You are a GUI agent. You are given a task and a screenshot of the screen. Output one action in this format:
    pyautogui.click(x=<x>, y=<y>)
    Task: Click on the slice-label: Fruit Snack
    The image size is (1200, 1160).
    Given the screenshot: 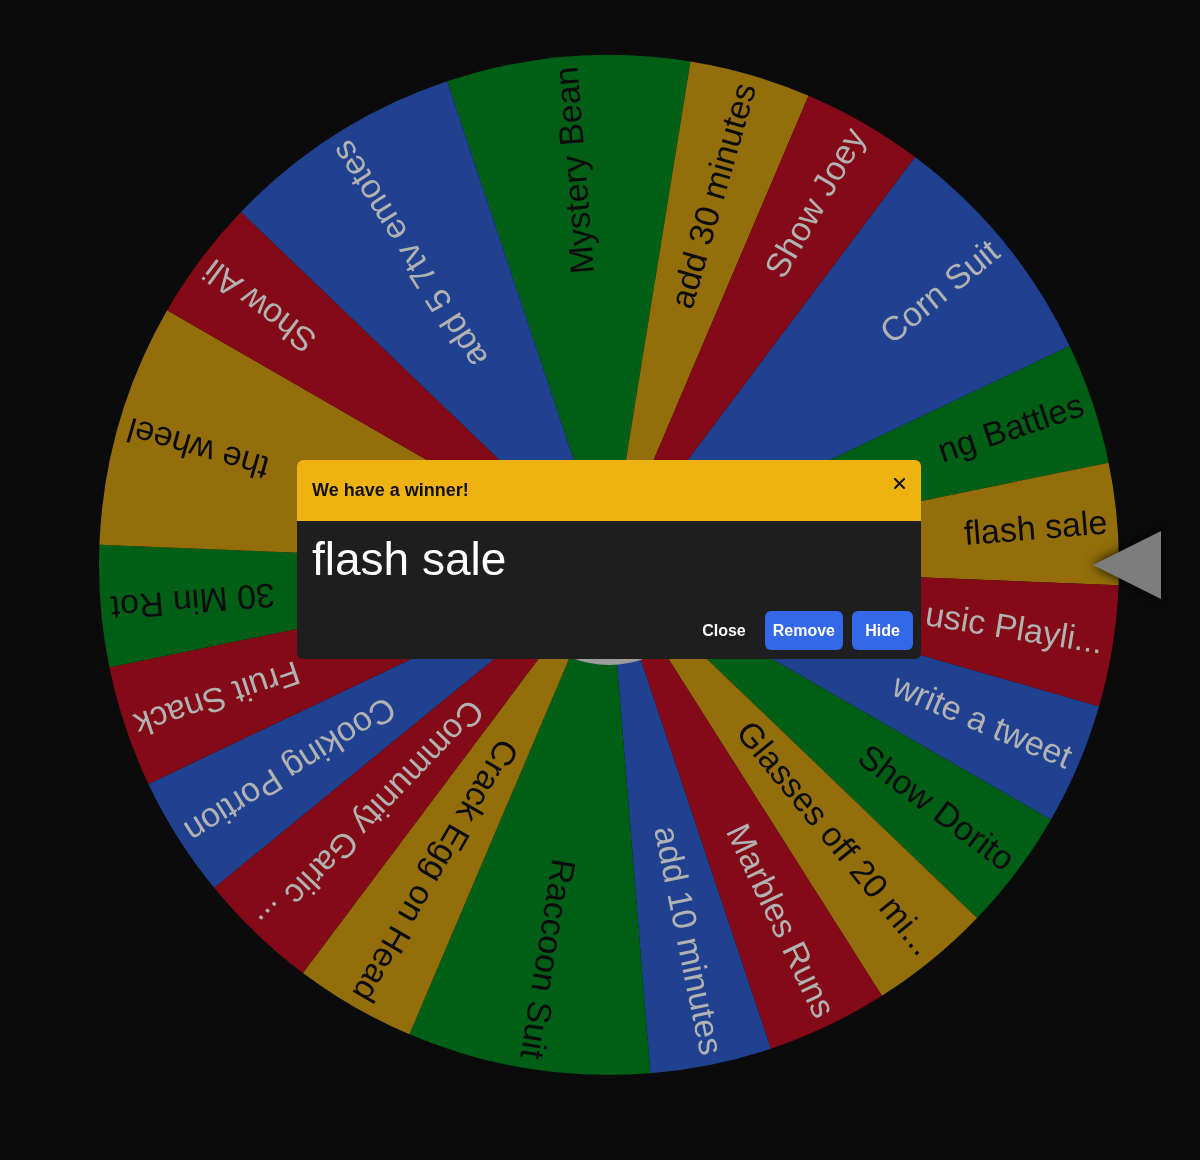 What is the action you would take?
    pyautogui.click(x=217, y=699)
    